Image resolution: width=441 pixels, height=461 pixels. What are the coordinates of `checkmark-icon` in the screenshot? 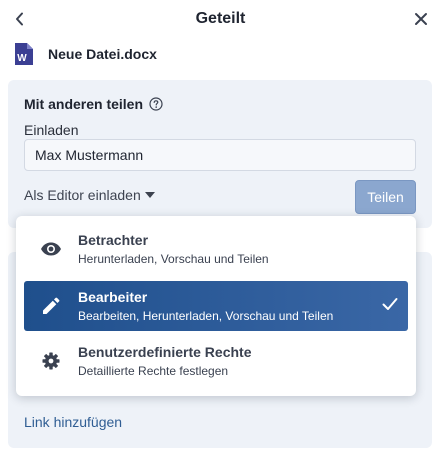 It's located at (390, 304).